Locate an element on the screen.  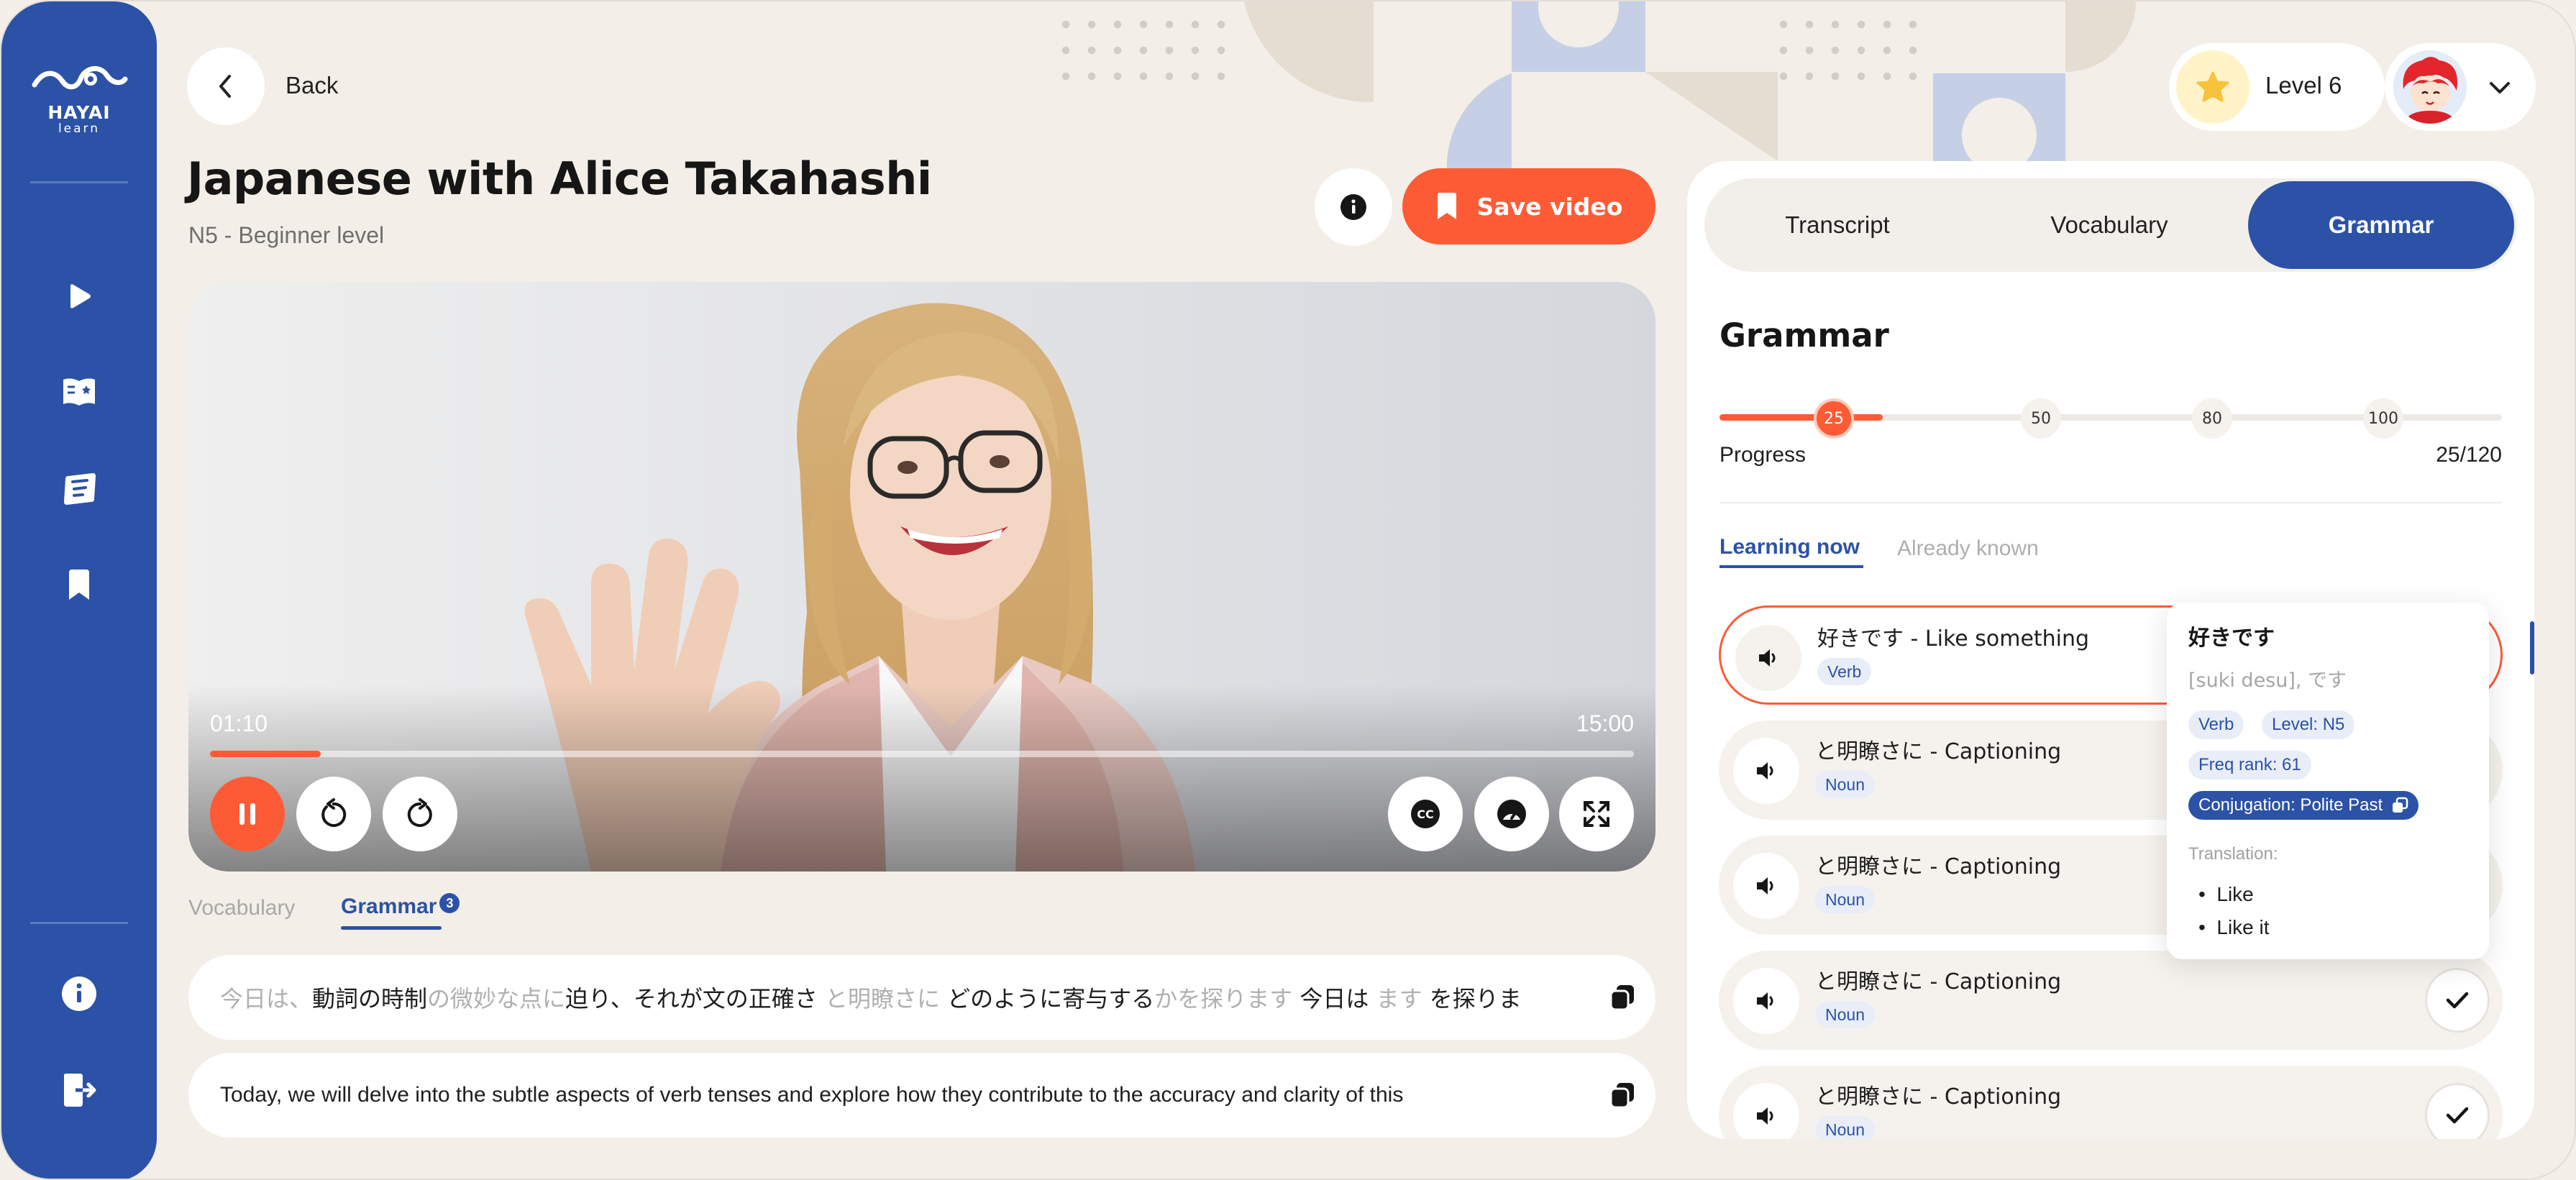
conjugation-chip: Conjugation: Polite Past is located at coordinates (2303, 805).